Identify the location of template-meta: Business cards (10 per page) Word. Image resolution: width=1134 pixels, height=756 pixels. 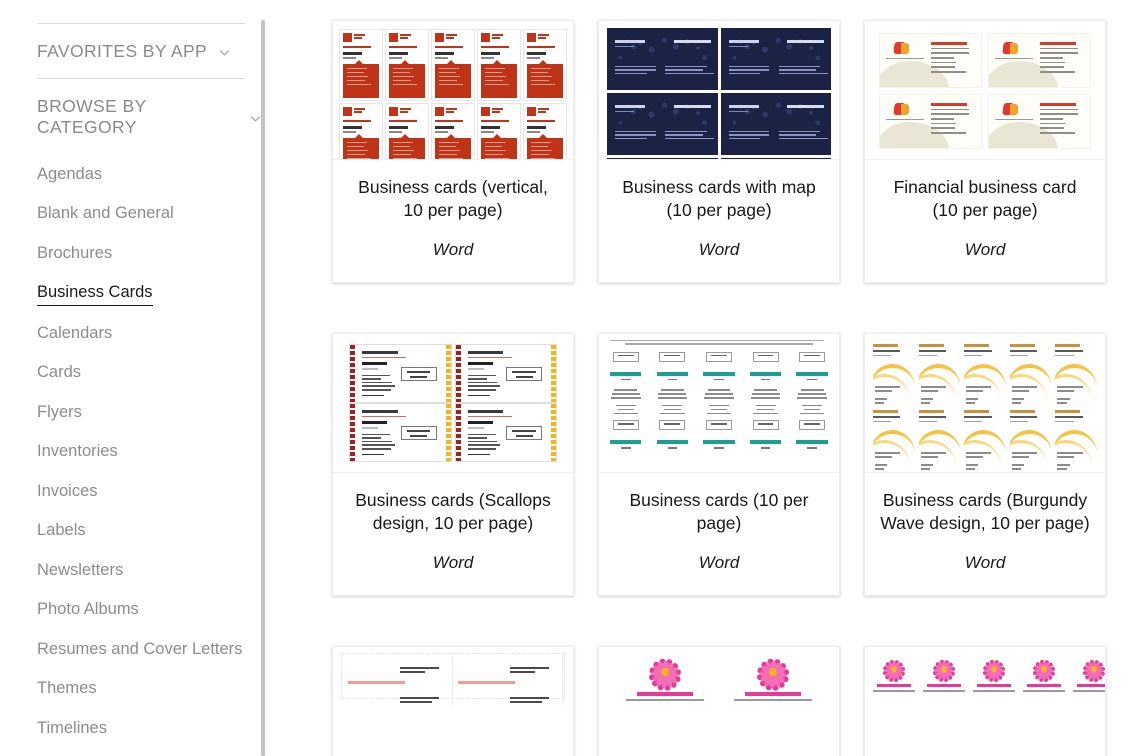
(719, 534).